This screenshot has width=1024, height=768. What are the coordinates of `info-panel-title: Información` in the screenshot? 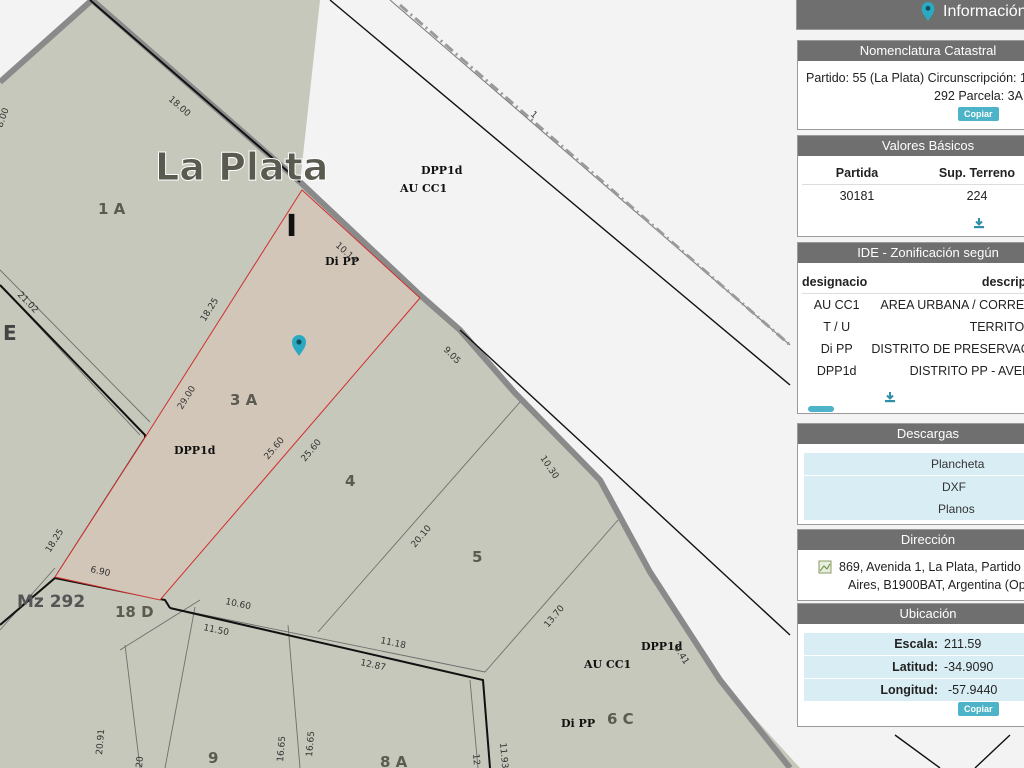 It's located at (983, 11).